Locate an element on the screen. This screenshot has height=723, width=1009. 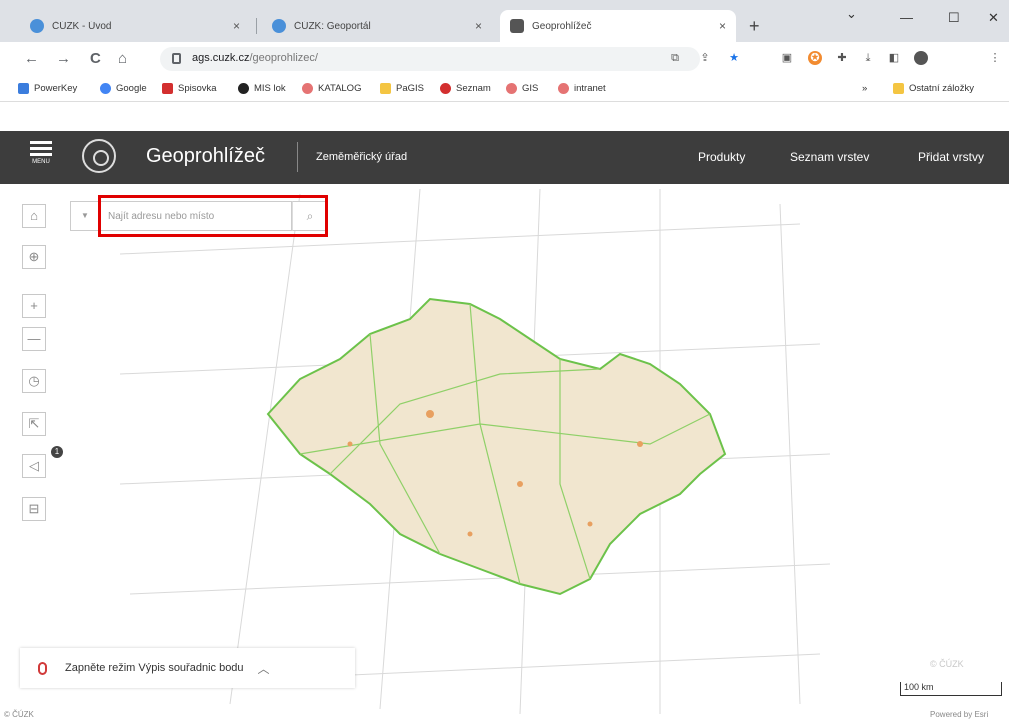
bookmark-katalog: KATALOG is located at coordinates (331, 88).